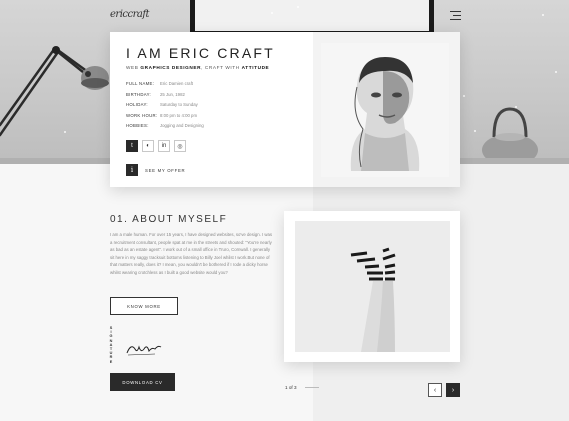 This screenshot has height=421, width=569. What do you see at coordinates (455, 15) in the screenshot?
I see `hamburger-icon` at bounding box center [455, 15].